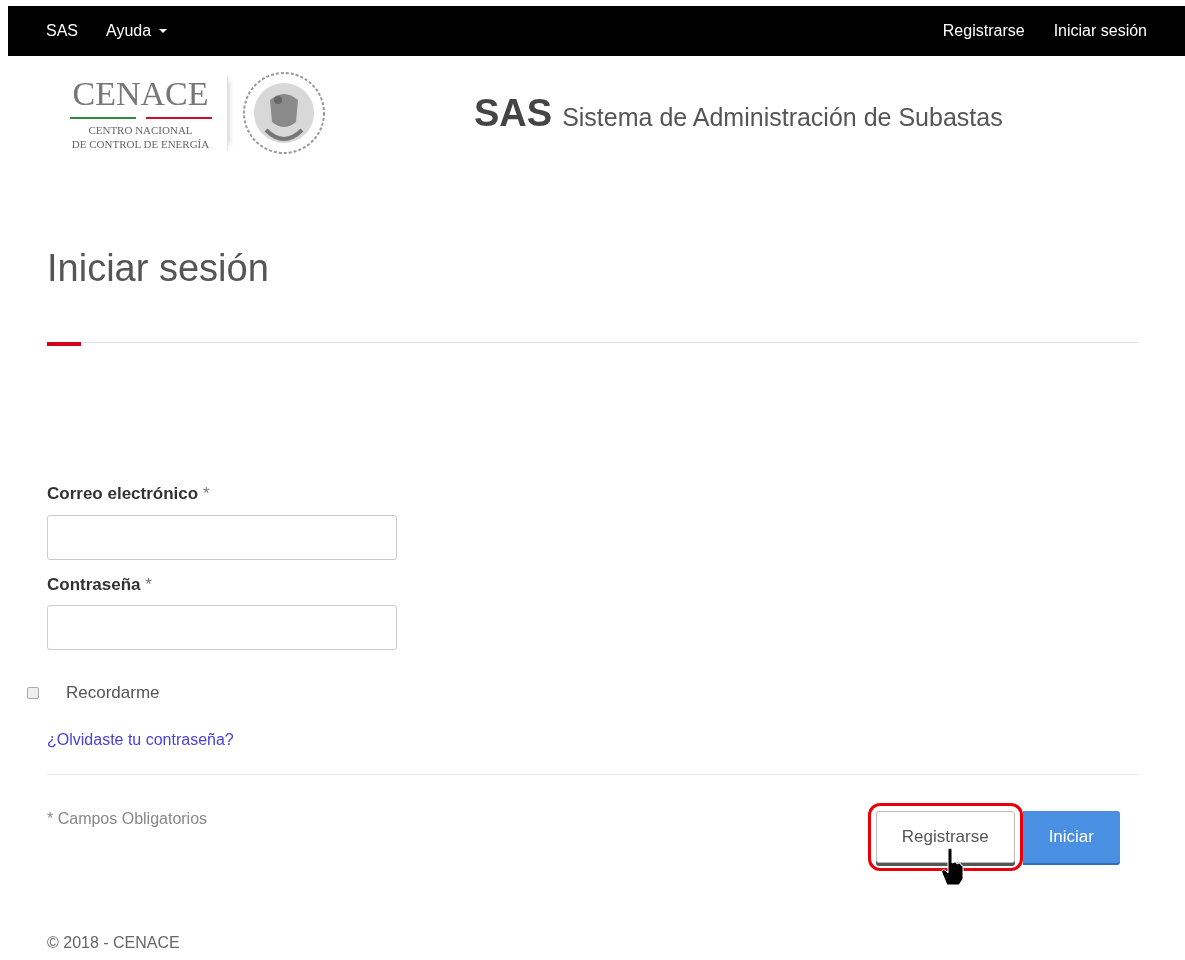  Describe the element at coordinates (129, 494) in the screenshot. I see `field-label: Correo electrónico *` at that location.